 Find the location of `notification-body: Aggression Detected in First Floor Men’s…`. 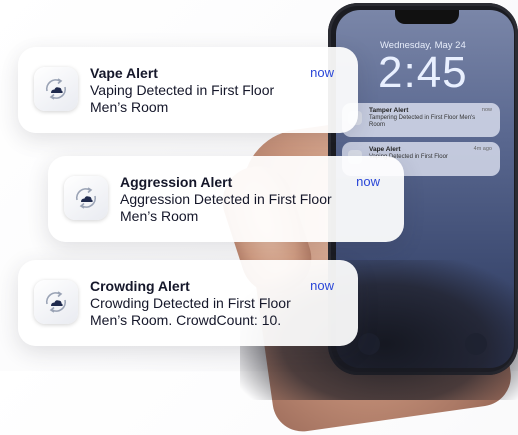

notification-body: Aggression Detected in First Floor Men’s… is located at coordinates (226, 207).